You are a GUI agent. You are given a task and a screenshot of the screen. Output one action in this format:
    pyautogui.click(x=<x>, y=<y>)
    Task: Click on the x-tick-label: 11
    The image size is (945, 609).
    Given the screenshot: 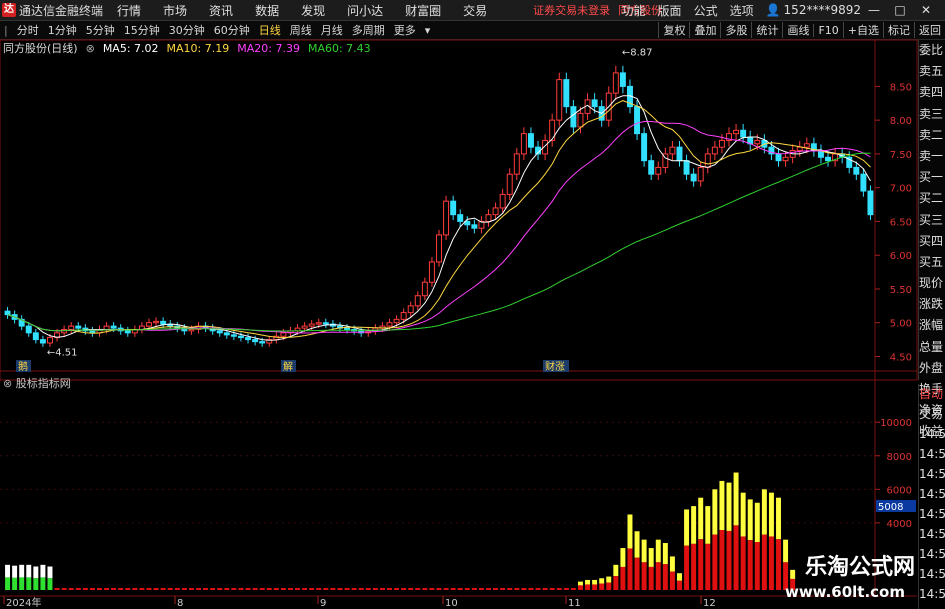 What is the action you would take?
    pyautogui.click(x=574, y=603)
    